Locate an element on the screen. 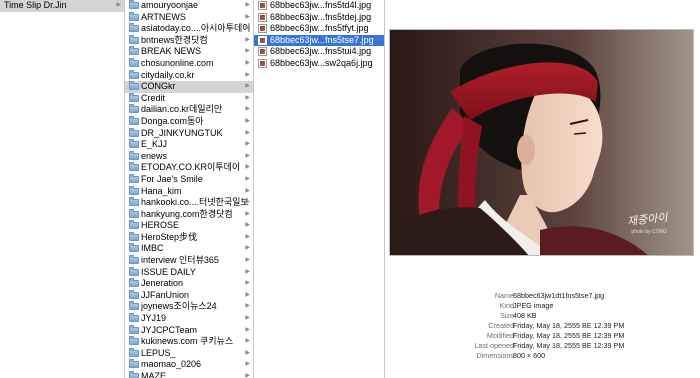 This screenshot has width=700, height=378. folder-item-imbc: IMBC ▶ is located at coordinates (189, 249).